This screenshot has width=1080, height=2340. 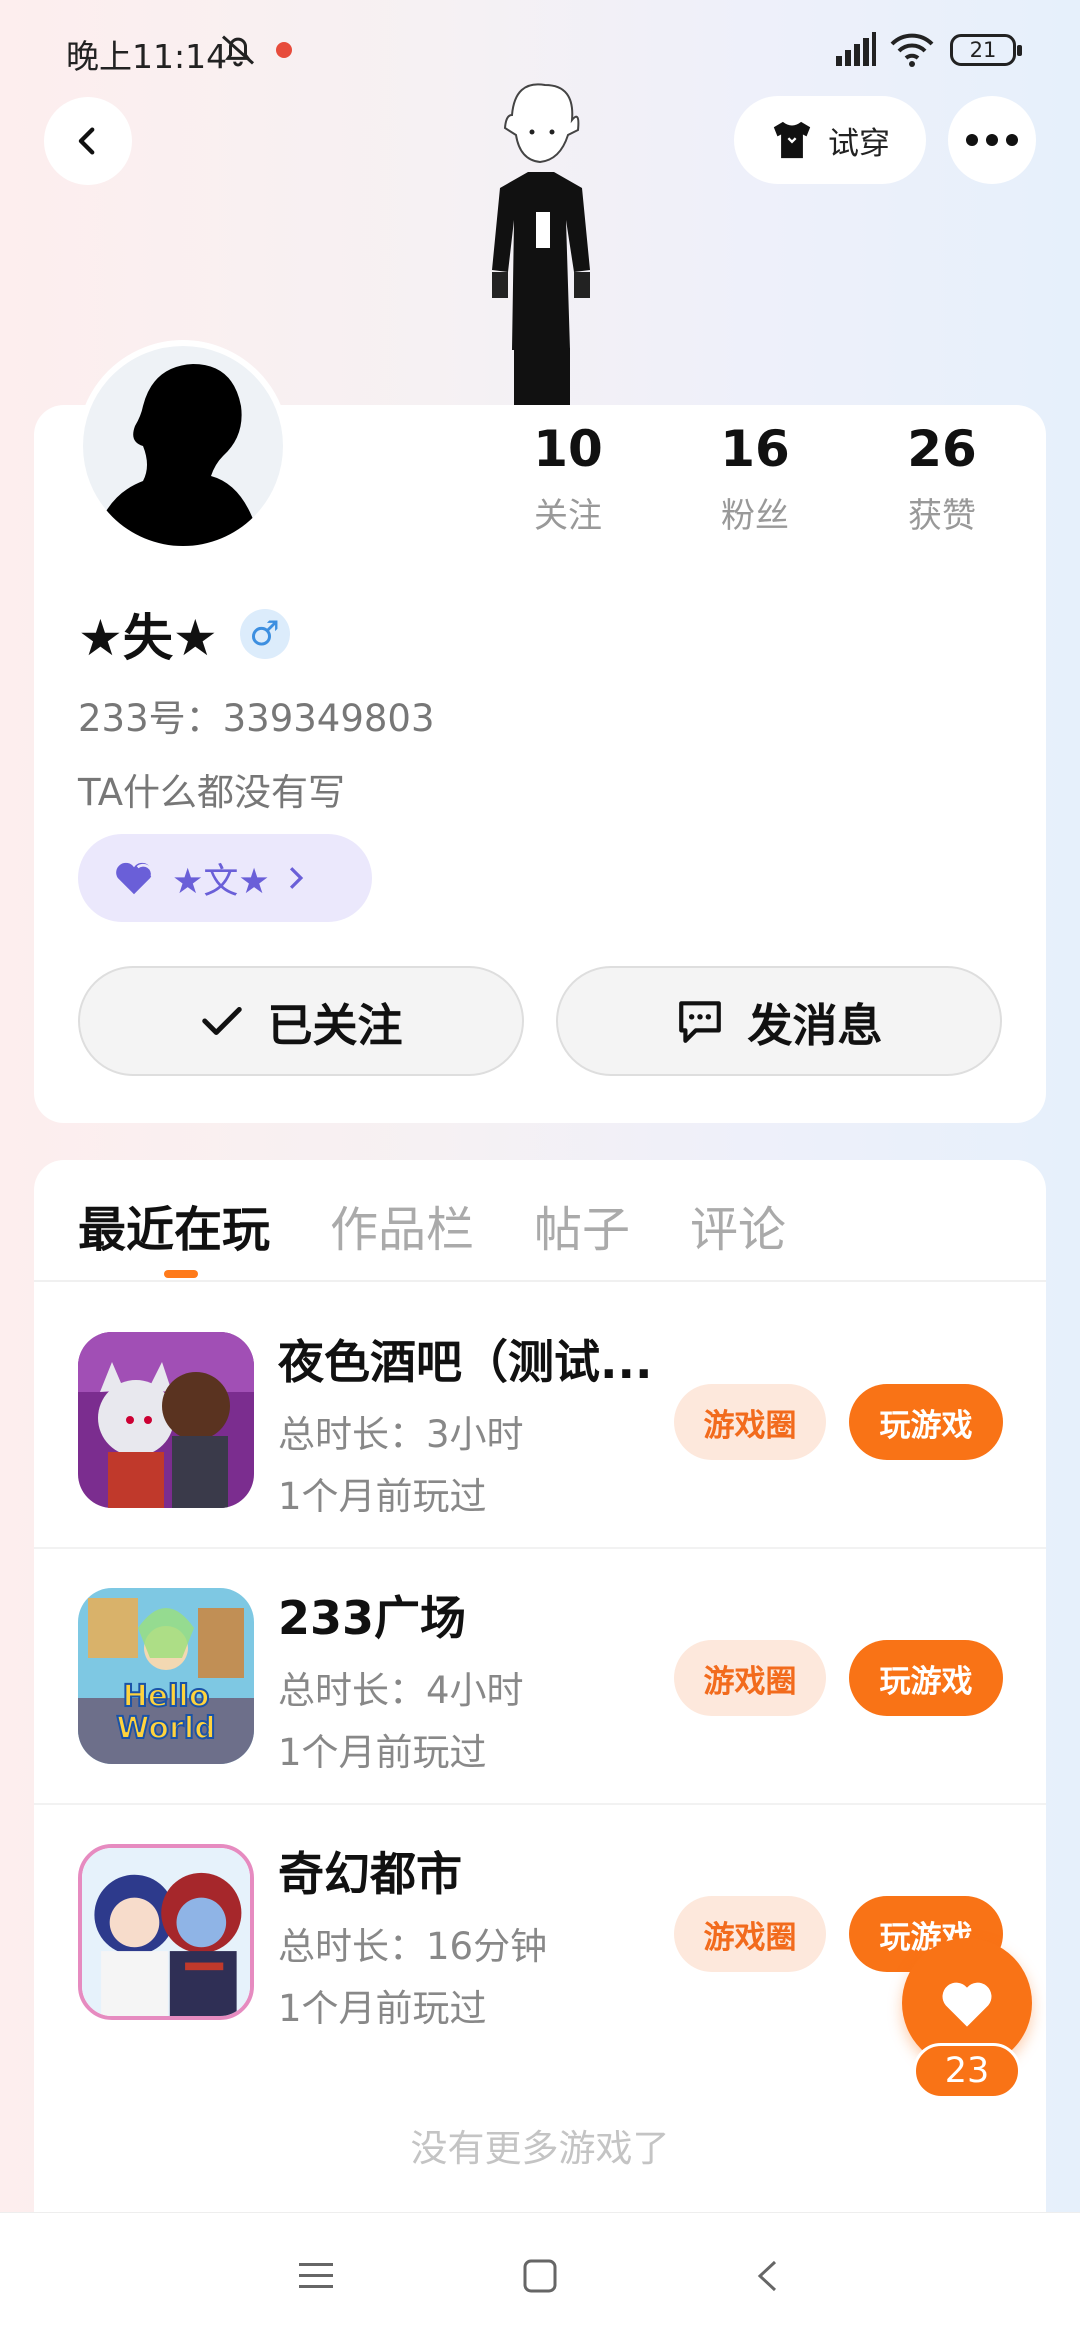 I want to click on home-square-icon, so click(x=540, y=2276).